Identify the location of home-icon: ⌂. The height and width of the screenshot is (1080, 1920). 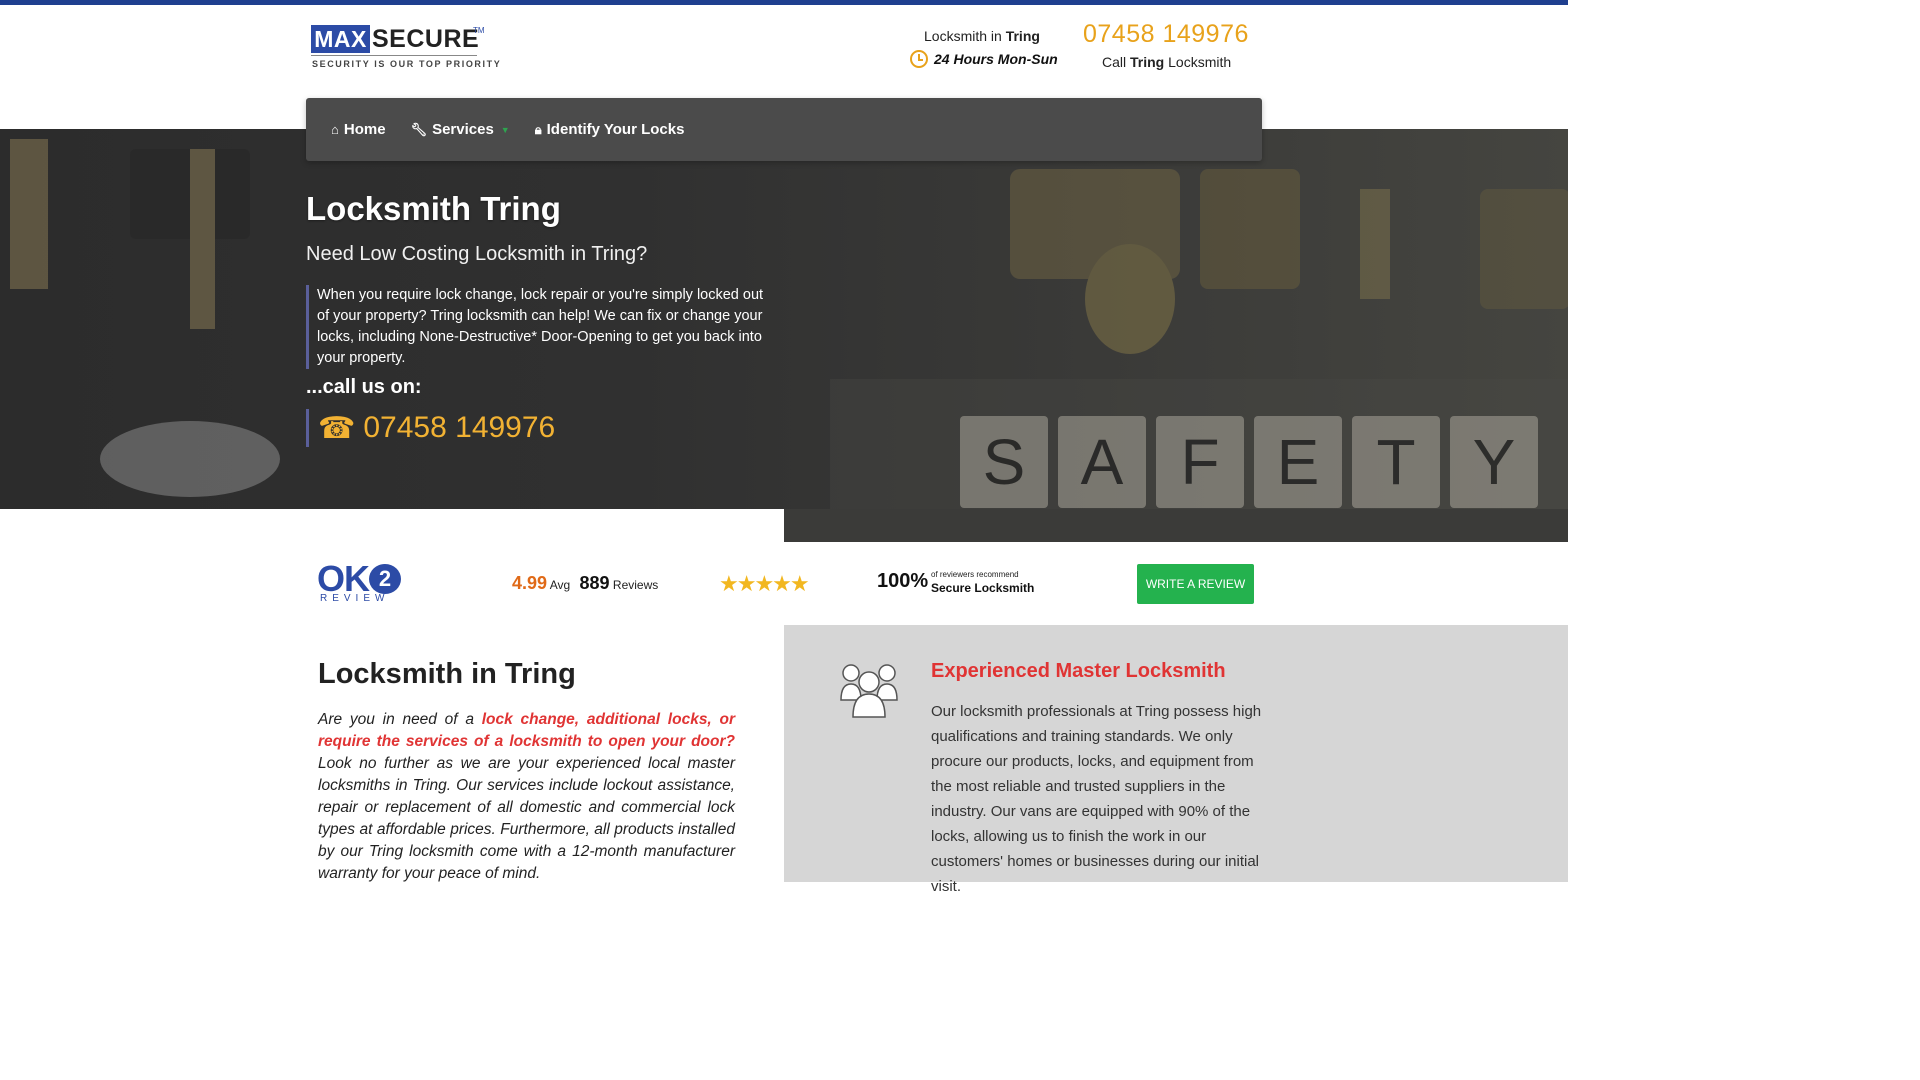
(335, 129).